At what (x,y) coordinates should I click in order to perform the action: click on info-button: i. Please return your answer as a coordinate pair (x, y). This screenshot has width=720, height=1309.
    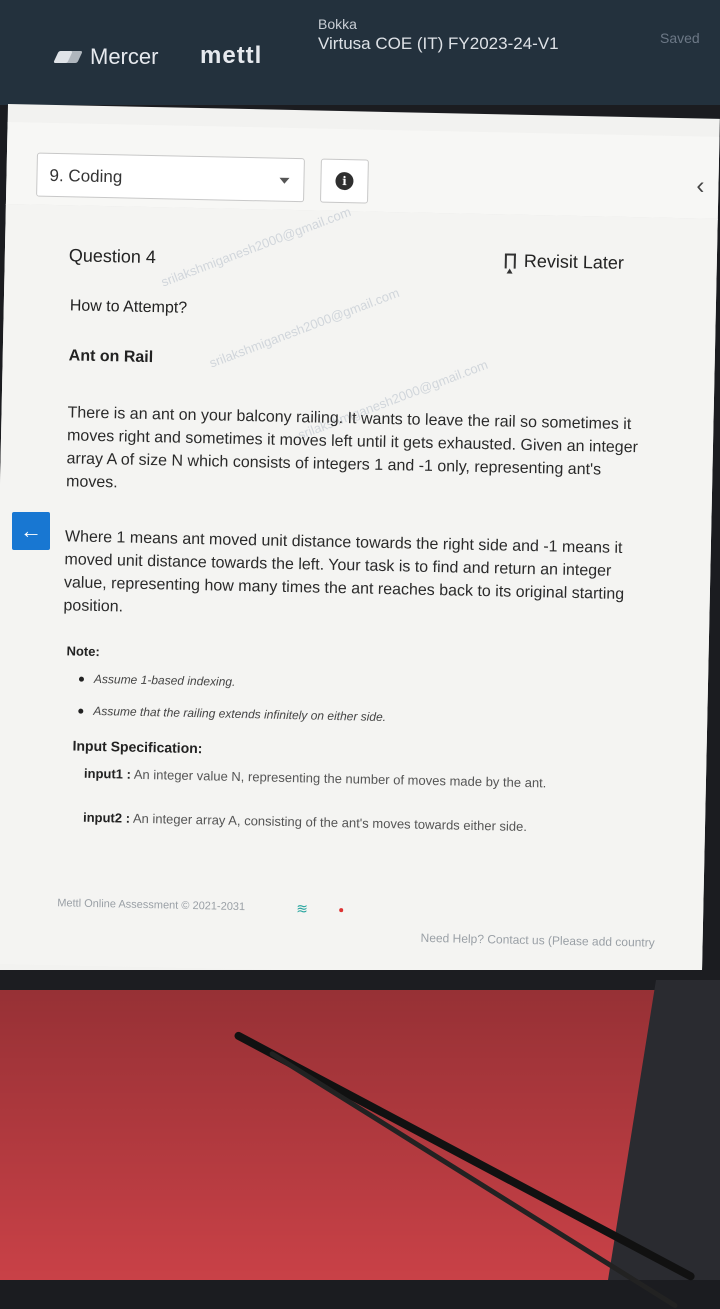
    Looking at the image, I should click on (344, 181).